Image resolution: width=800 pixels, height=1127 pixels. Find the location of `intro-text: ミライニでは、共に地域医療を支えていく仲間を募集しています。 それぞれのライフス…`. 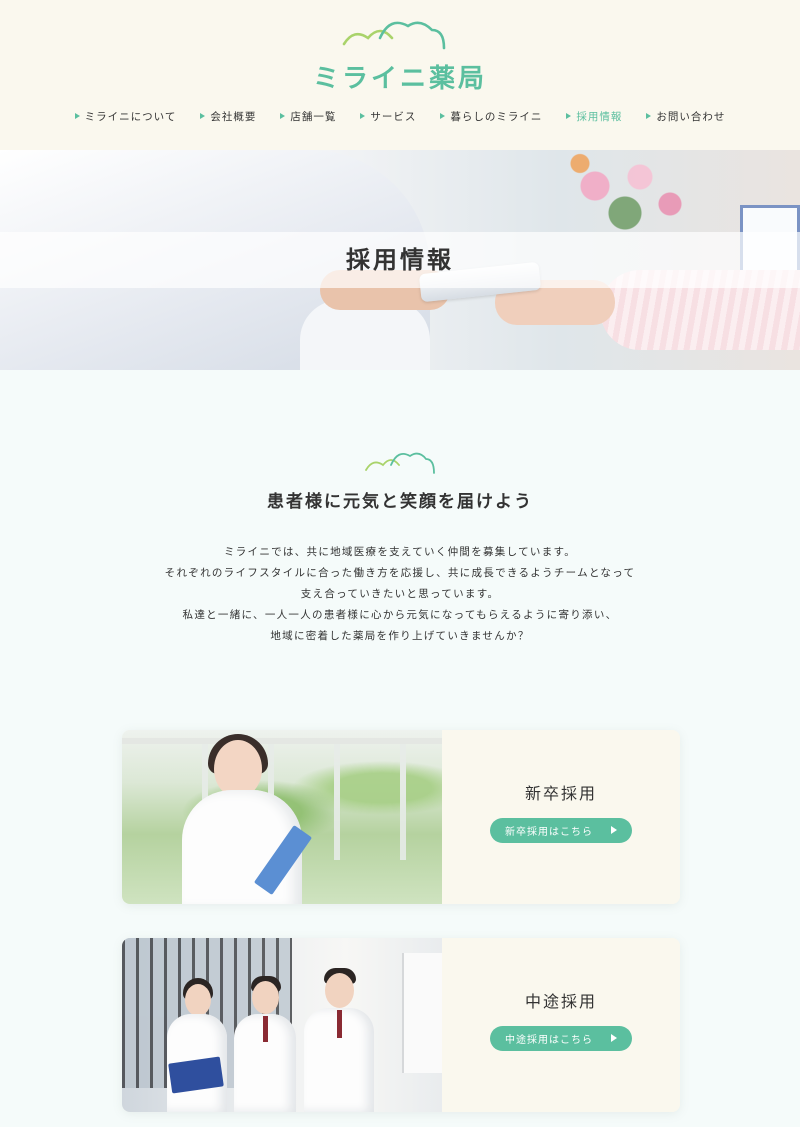

intro-text: ミライニでは、共に地域医療を支えていく仲間を募集しています。 それぞれのライフス… is located at coordinates (400, 594).